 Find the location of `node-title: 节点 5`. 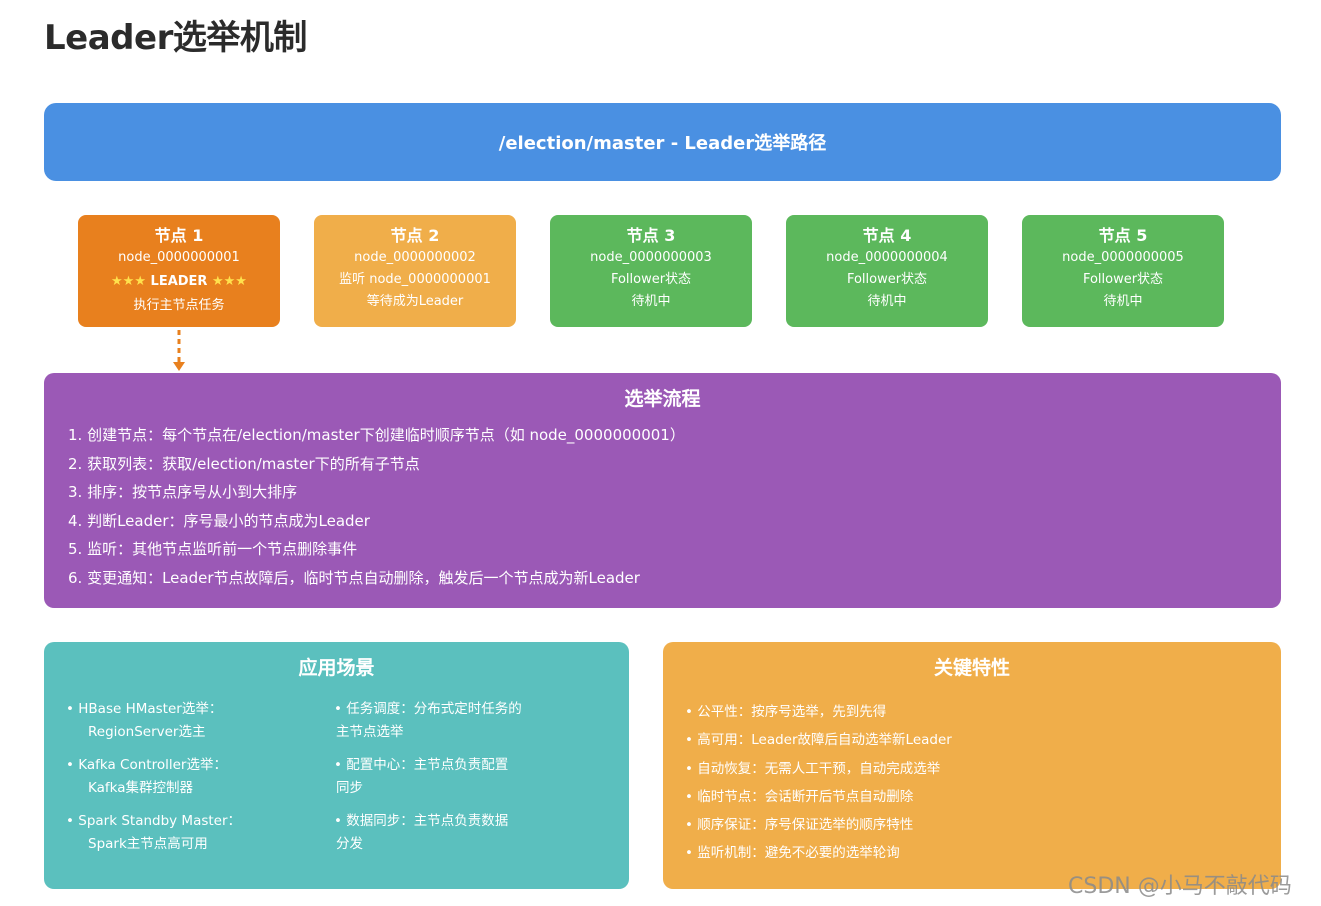

node-title: 节点 5 is located at coordinates (1123, 235).